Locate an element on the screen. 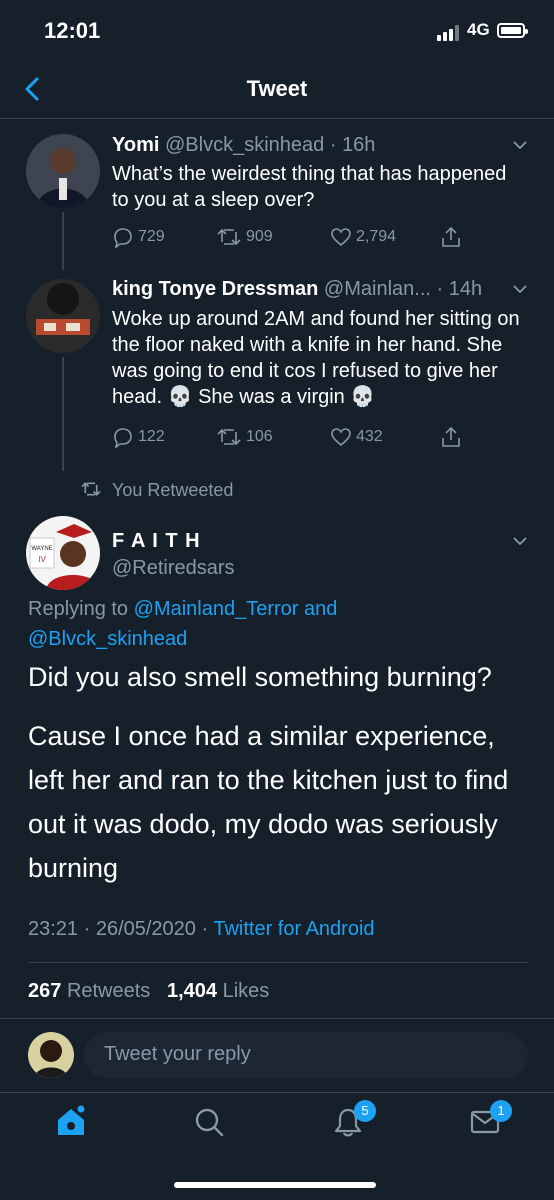 This screenshot has width=554, height=1200. retweet-context: You Retweeted is located at coordinates (173, 490).